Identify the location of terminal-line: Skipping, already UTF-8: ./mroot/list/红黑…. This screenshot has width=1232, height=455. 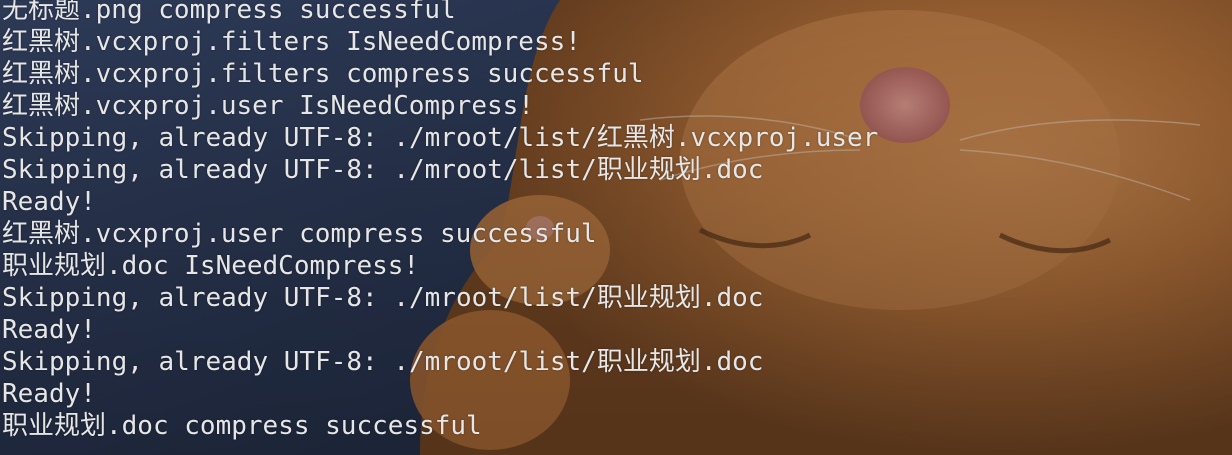
(440, 138).